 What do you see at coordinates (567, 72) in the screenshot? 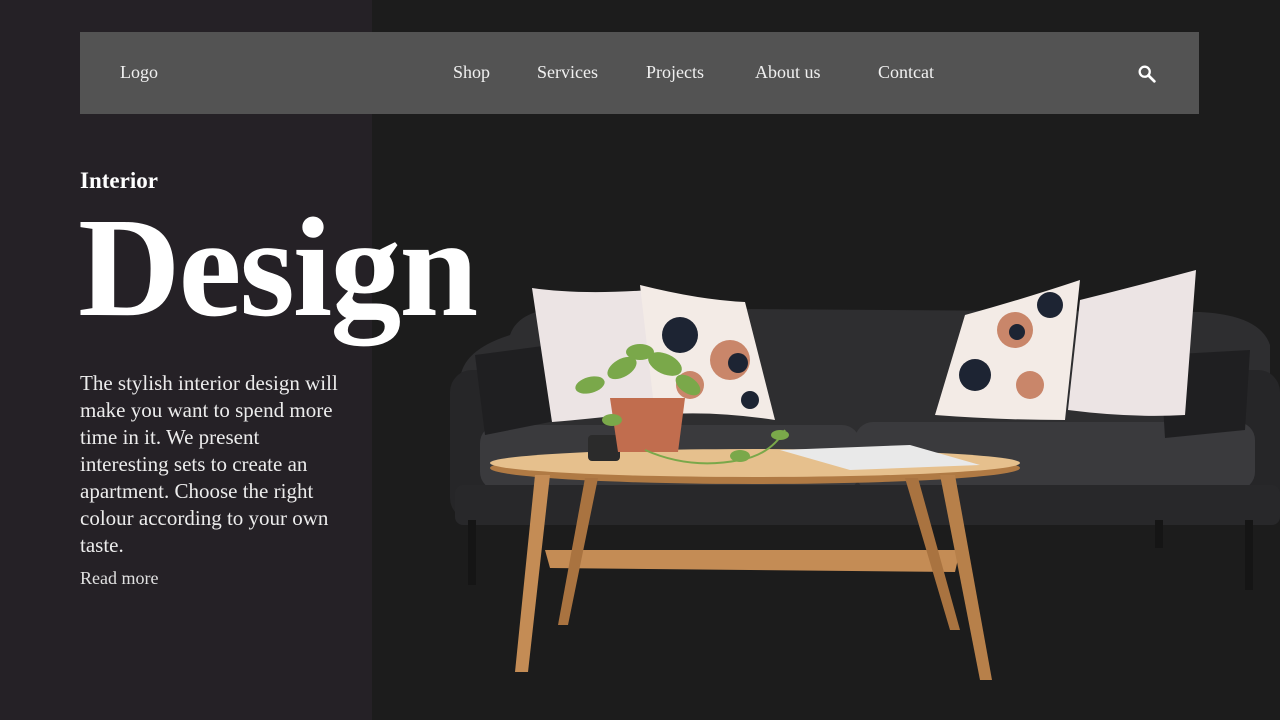
I see `nav-services: Services` at bounding box center [567, 72].